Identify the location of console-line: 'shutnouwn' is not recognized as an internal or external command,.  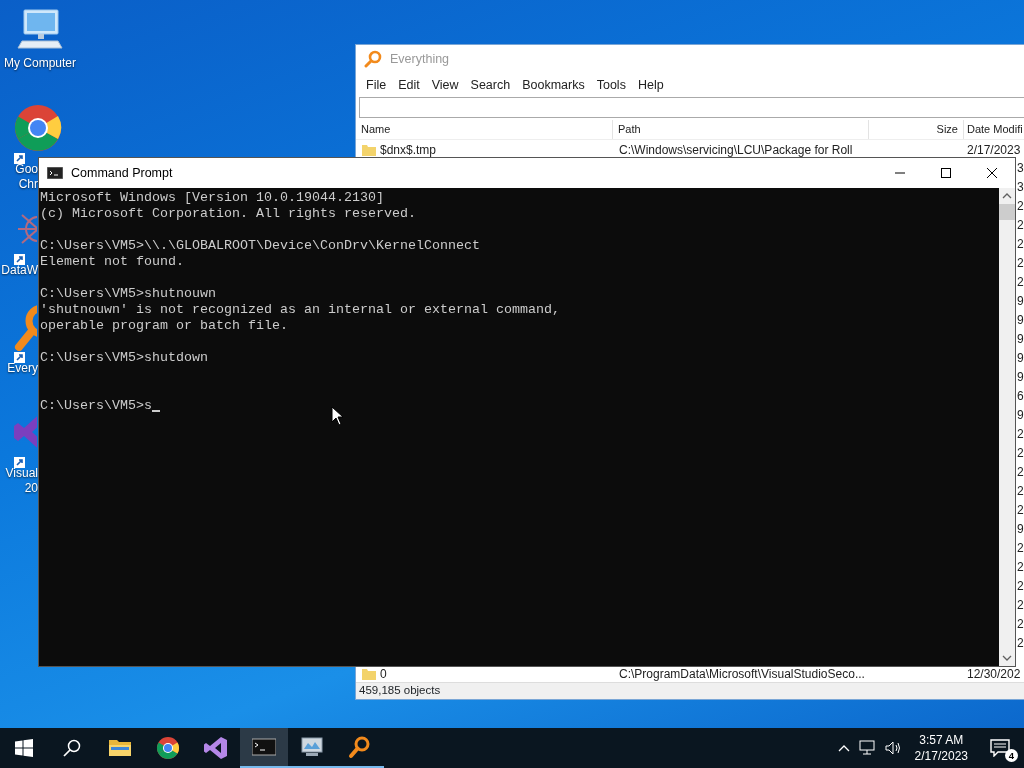
(300, 310).